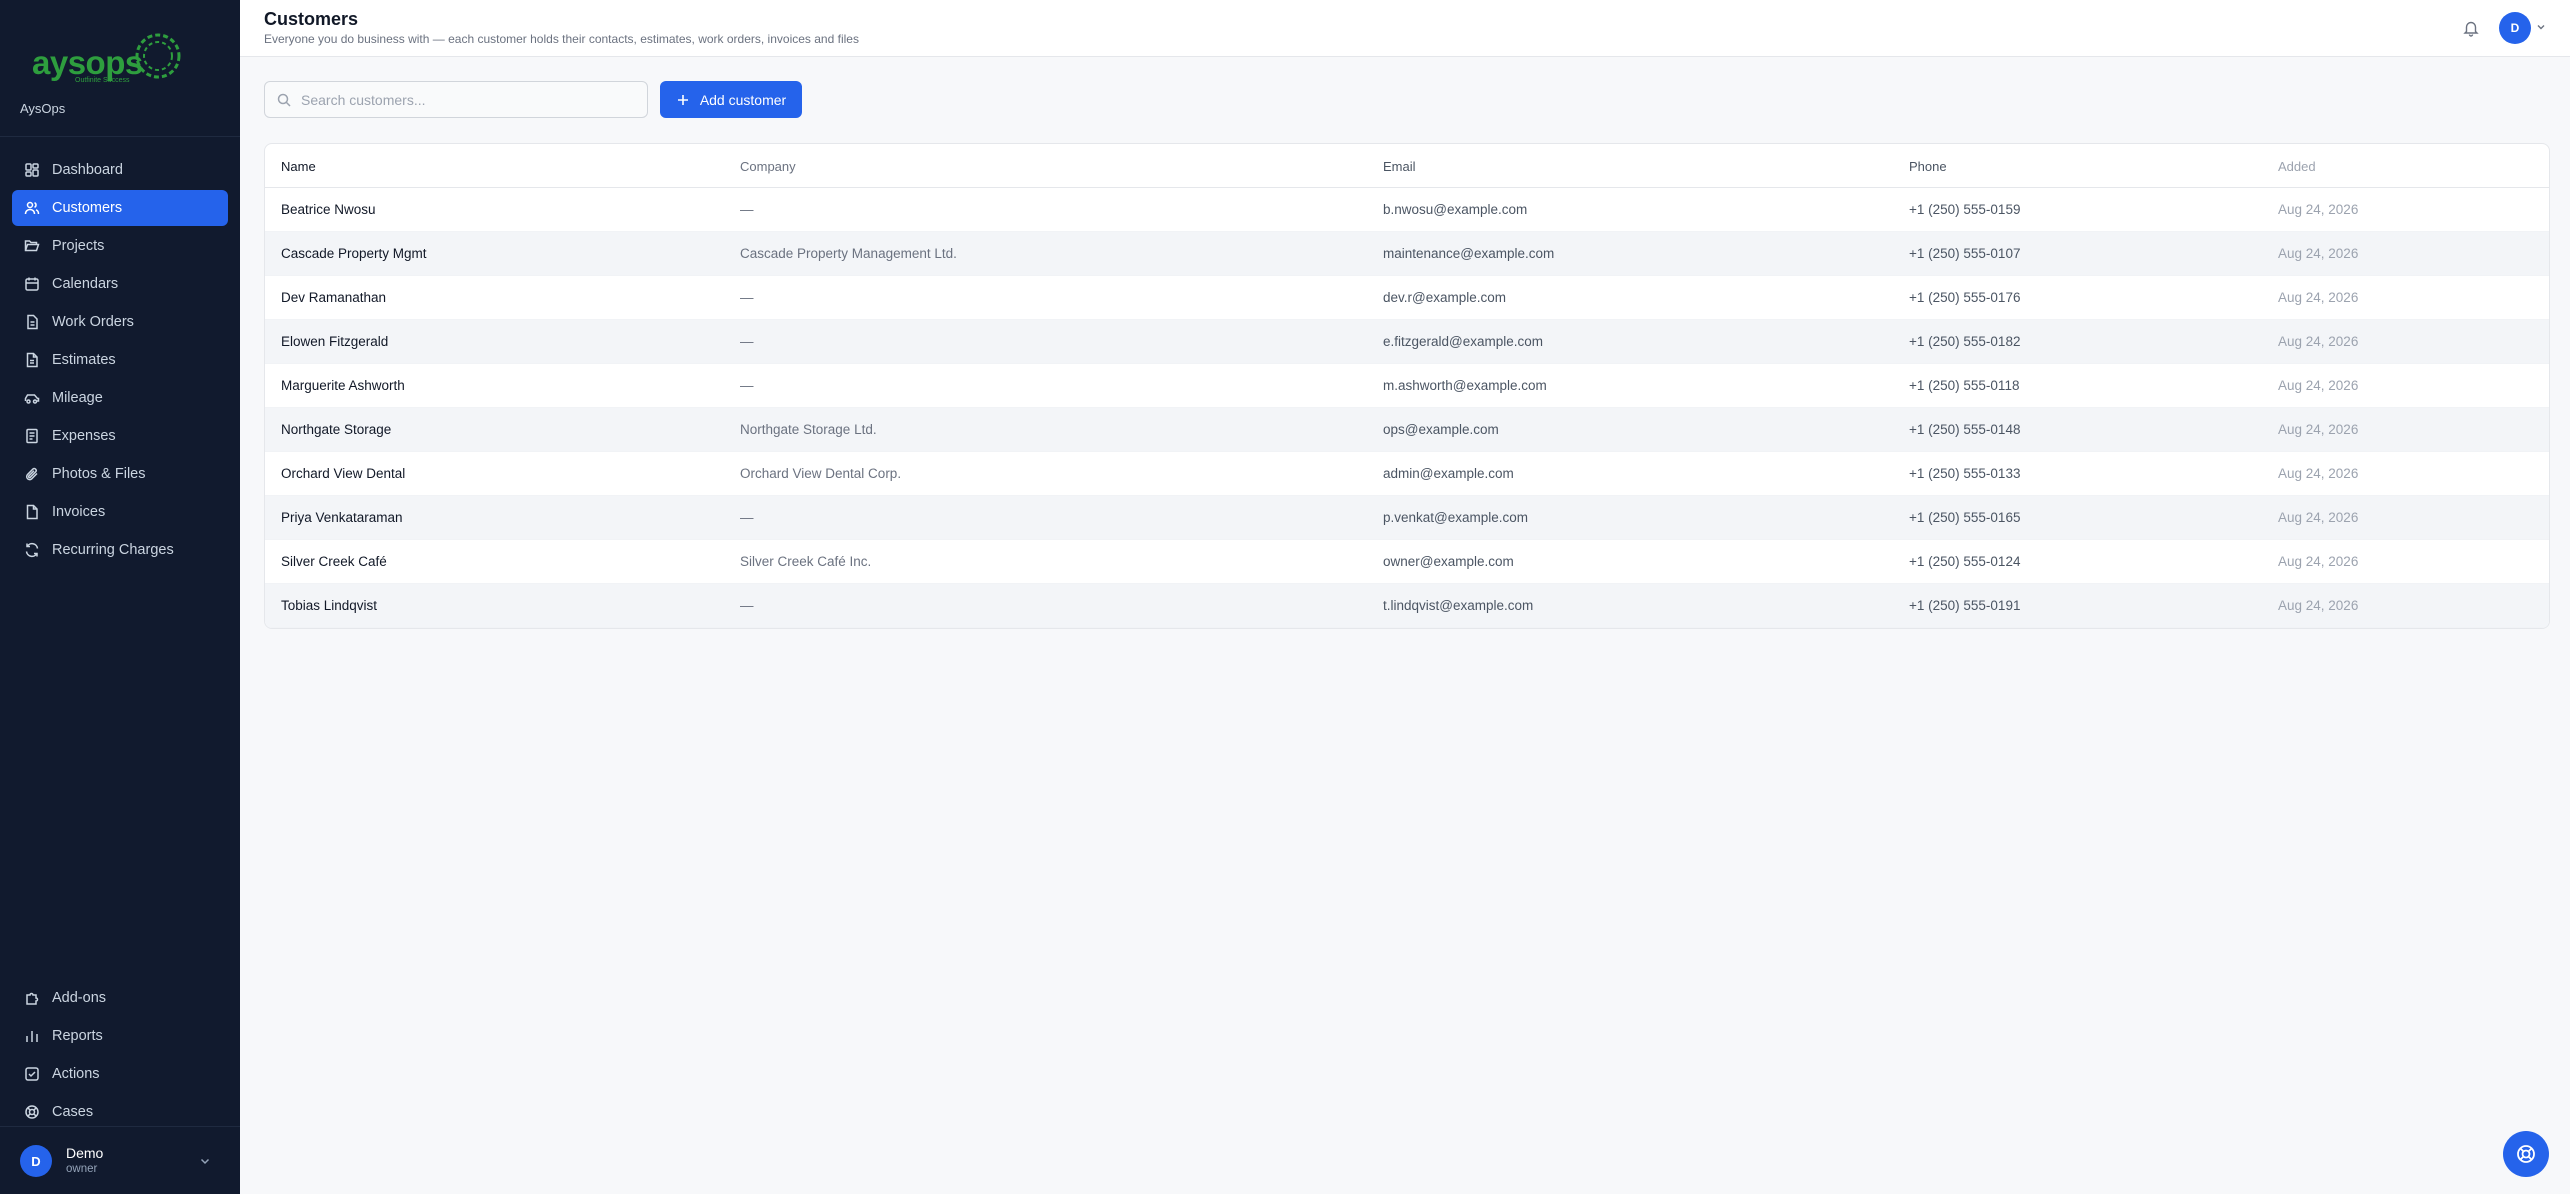 The width and height of the screenshot is (2570, 1194). I want to click on sidebar-item-projects: Projects, so click(120, 246).